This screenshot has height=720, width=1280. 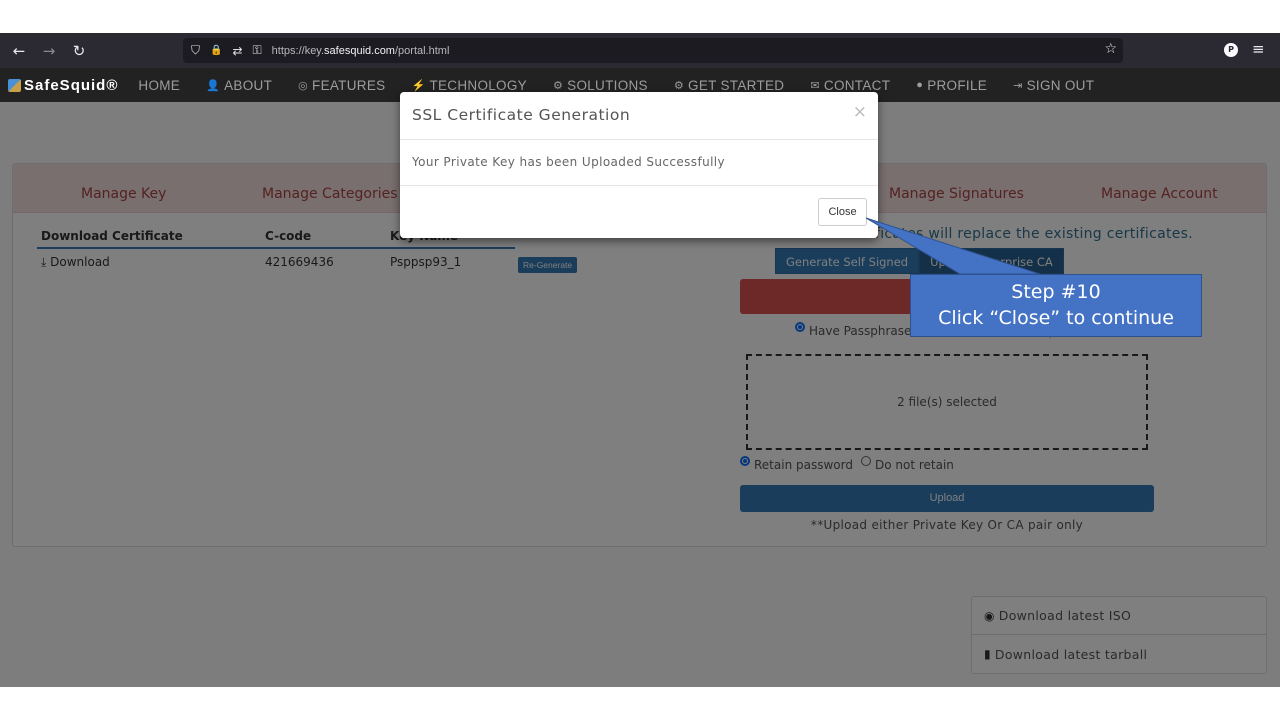 What do you see at coordinates (815, 85) in the screenshot?
I see `envelope-icon: ✉` at bounding box center [815, 85].